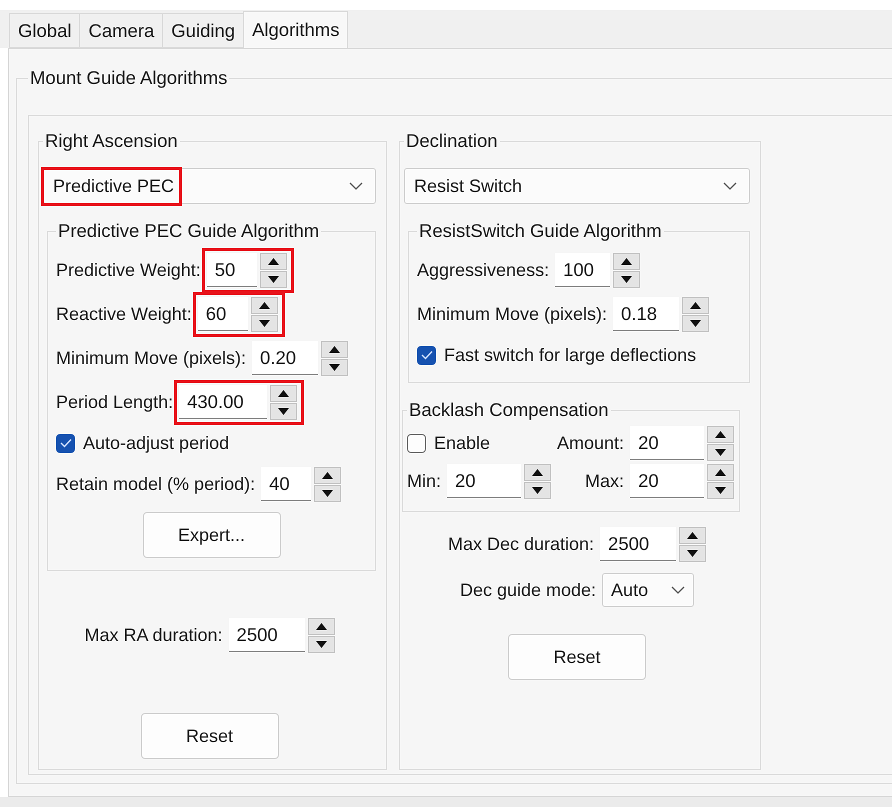 The image size is (892, 807). Describe the element at coordinates (286, 484) in the screenshot. I see `number-field: 40` at that location.